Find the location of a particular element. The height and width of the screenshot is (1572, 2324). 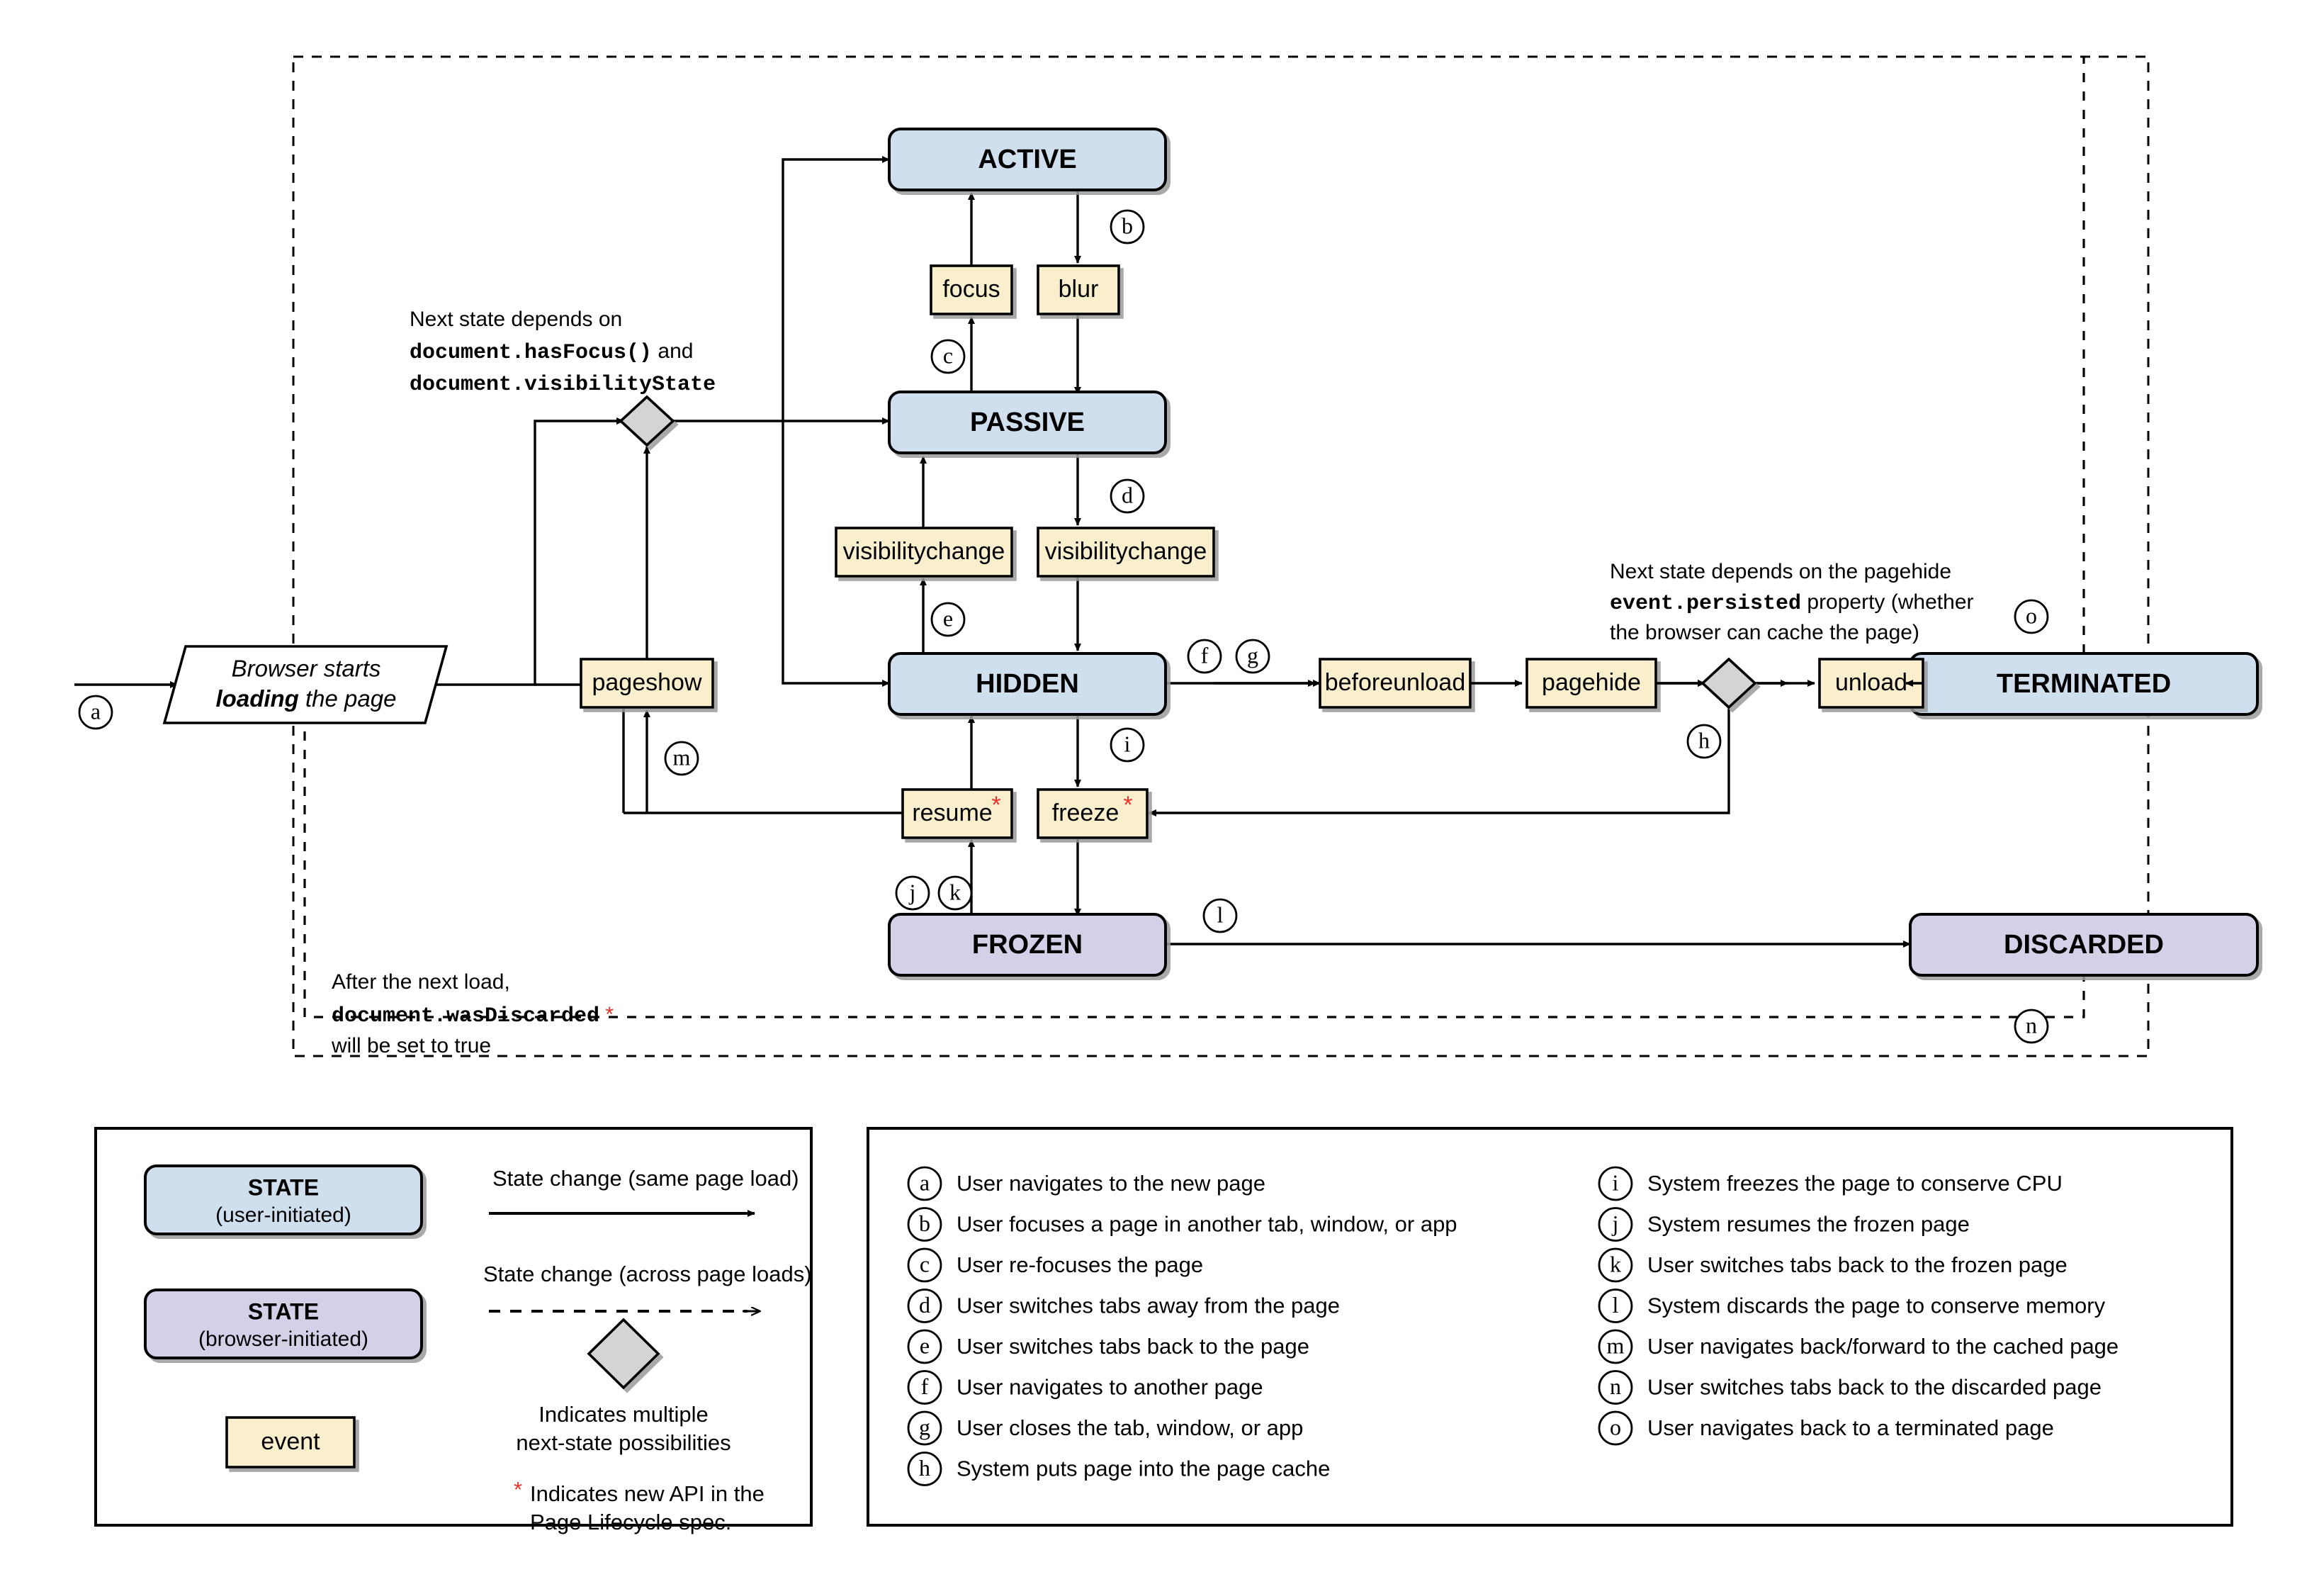

state-frozen: FROZEN is located at coordinates (1027, 945).